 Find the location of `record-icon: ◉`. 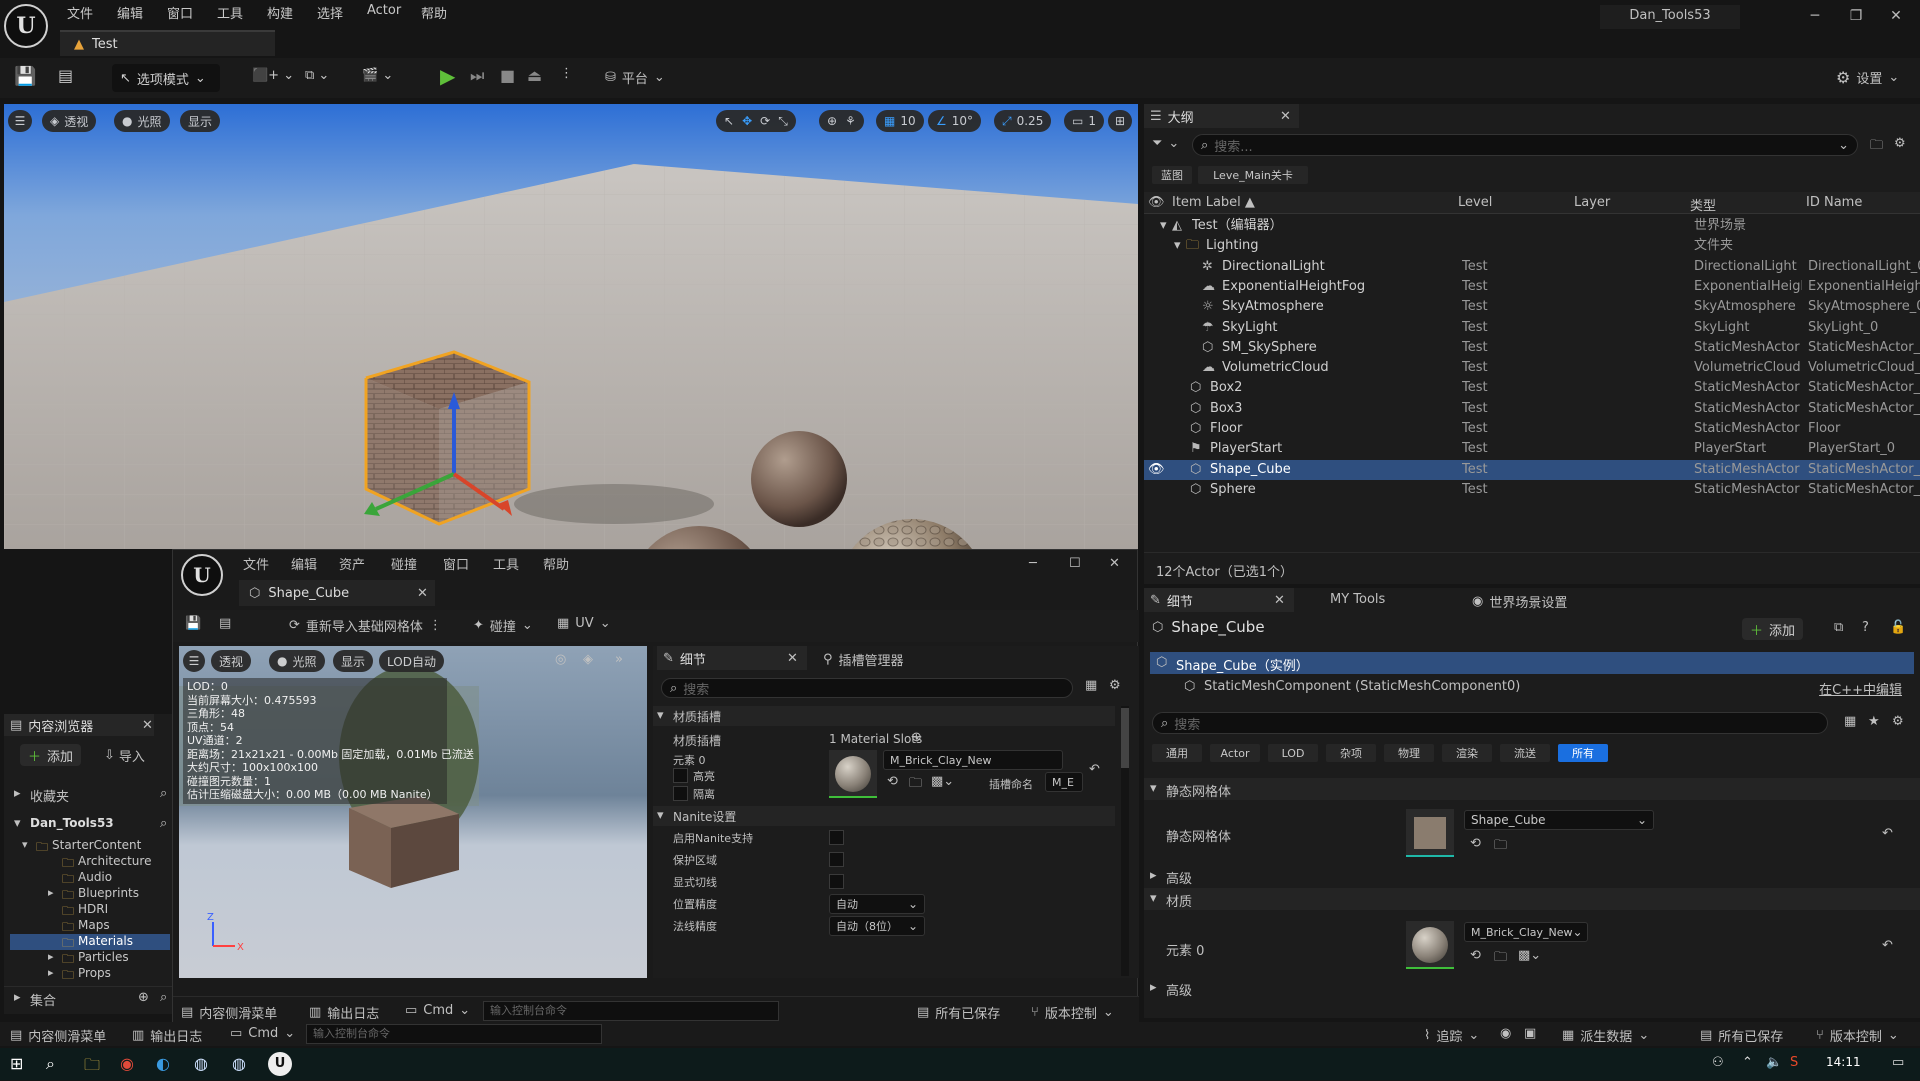

record-icon: ◉ is located at coordinates (1505, 1033).